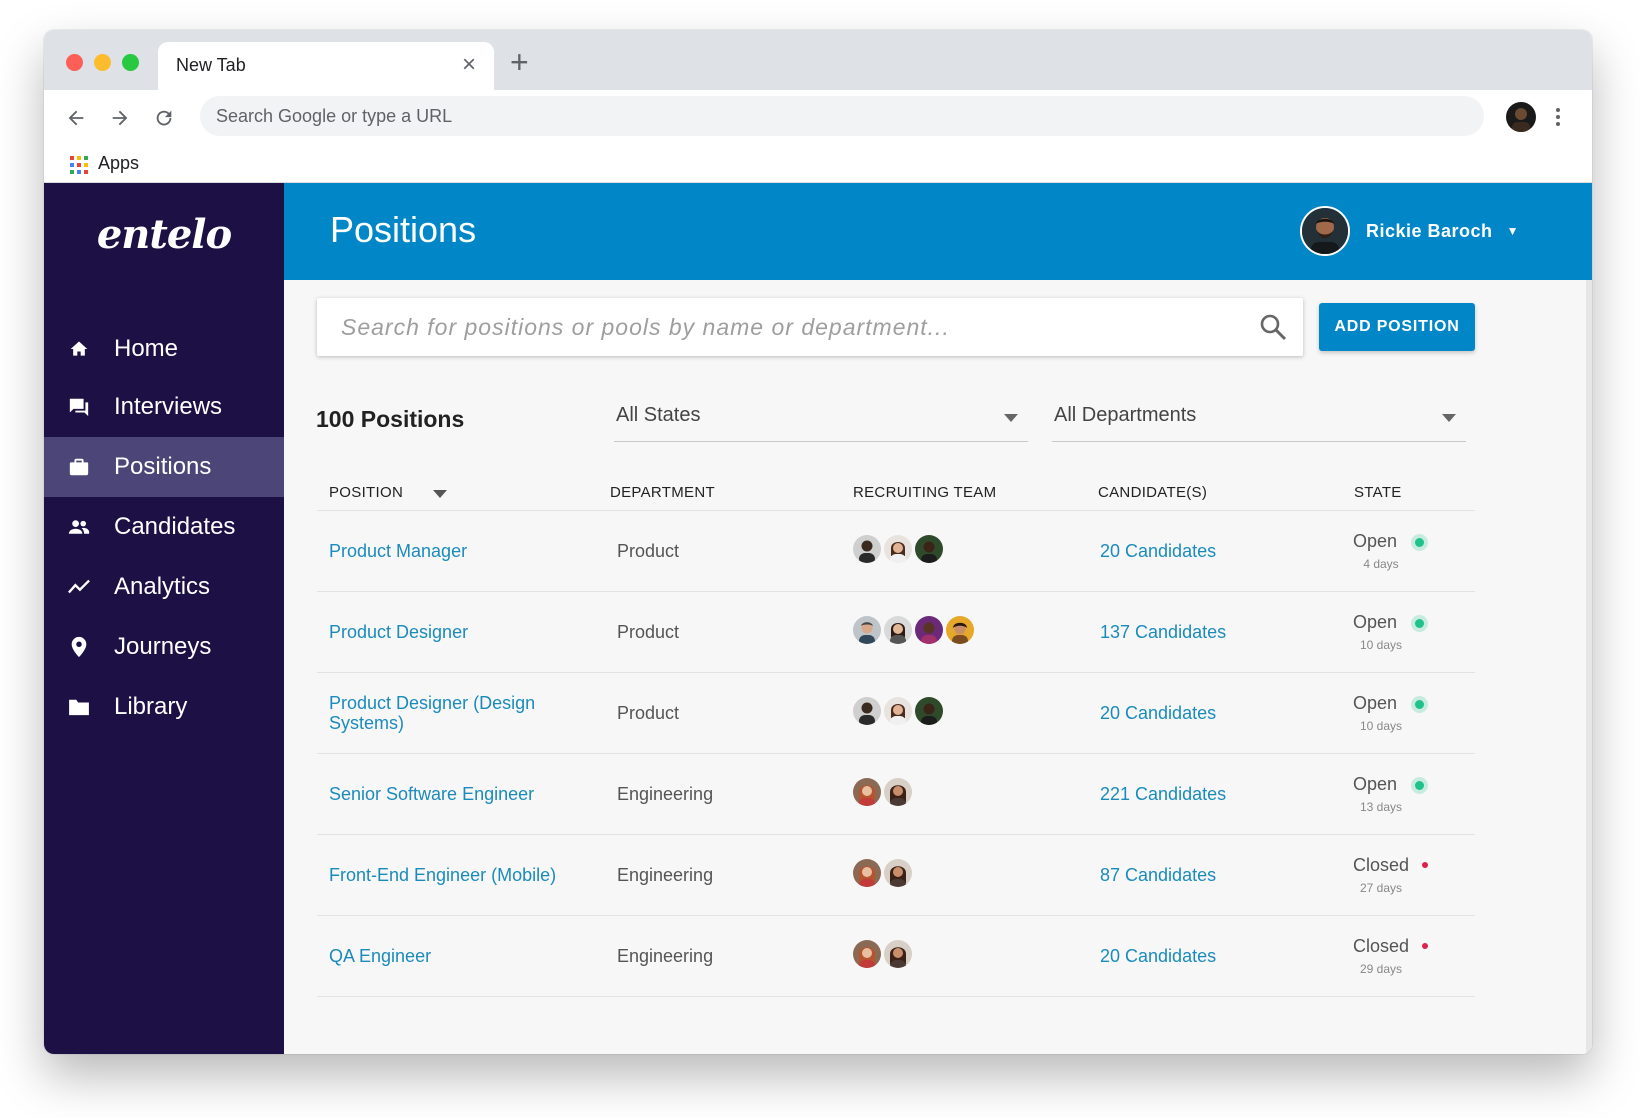  What do you see at coordinates (648, 712) in the screenshot?
I see `department-cell: Product` at bounding box center [648, 712].